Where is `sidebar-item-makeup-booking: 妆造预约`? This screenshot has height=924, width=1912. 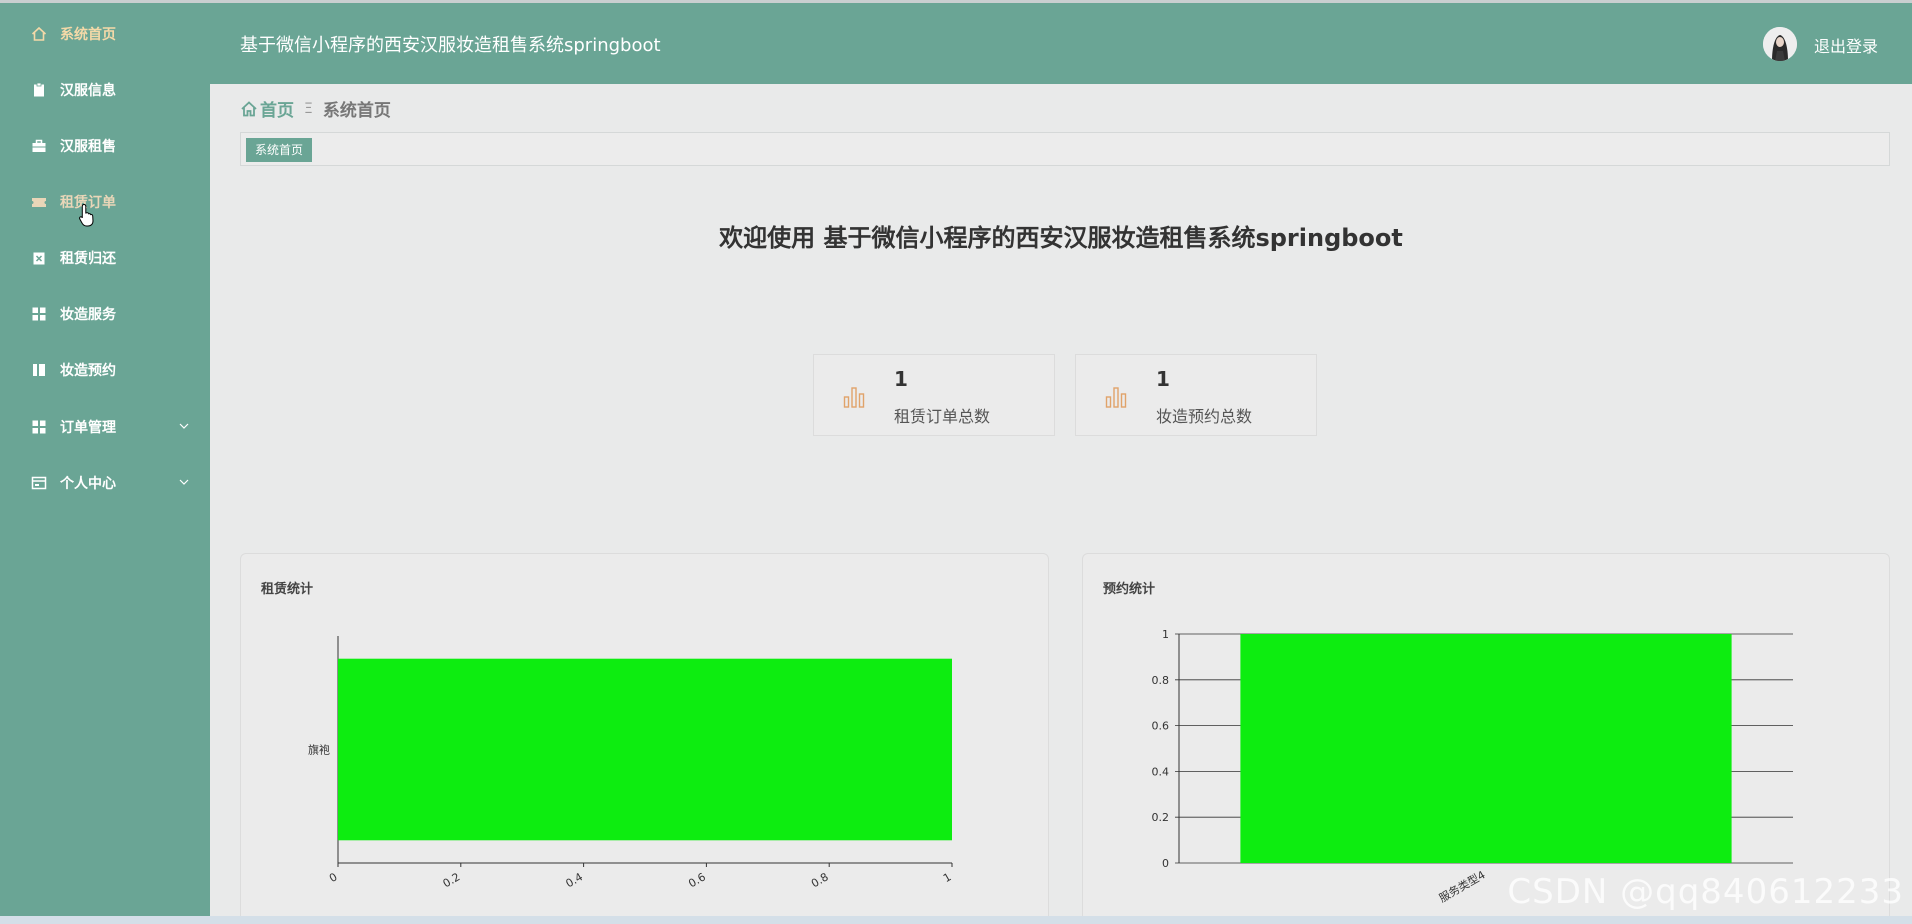
sidebar-item-makeup-booking: 妆造预约 is located at coordinates (105, 370).